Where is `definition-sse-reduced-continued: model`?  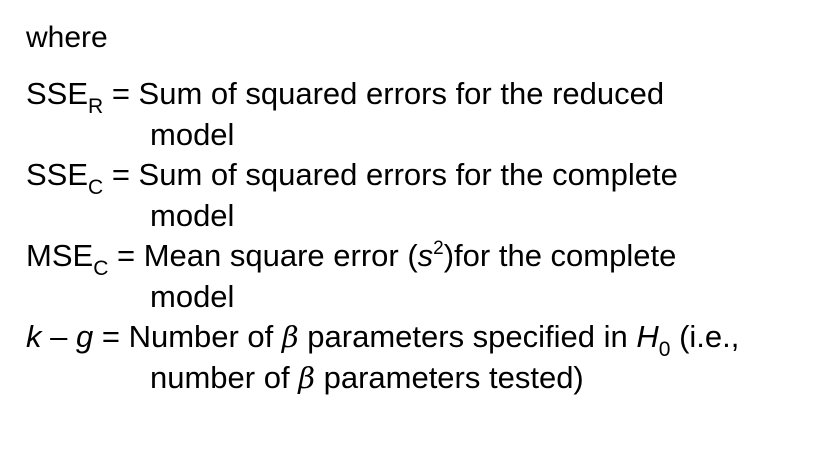 definition-sse-reduced-continued: model is located at coordinates (192, 134).